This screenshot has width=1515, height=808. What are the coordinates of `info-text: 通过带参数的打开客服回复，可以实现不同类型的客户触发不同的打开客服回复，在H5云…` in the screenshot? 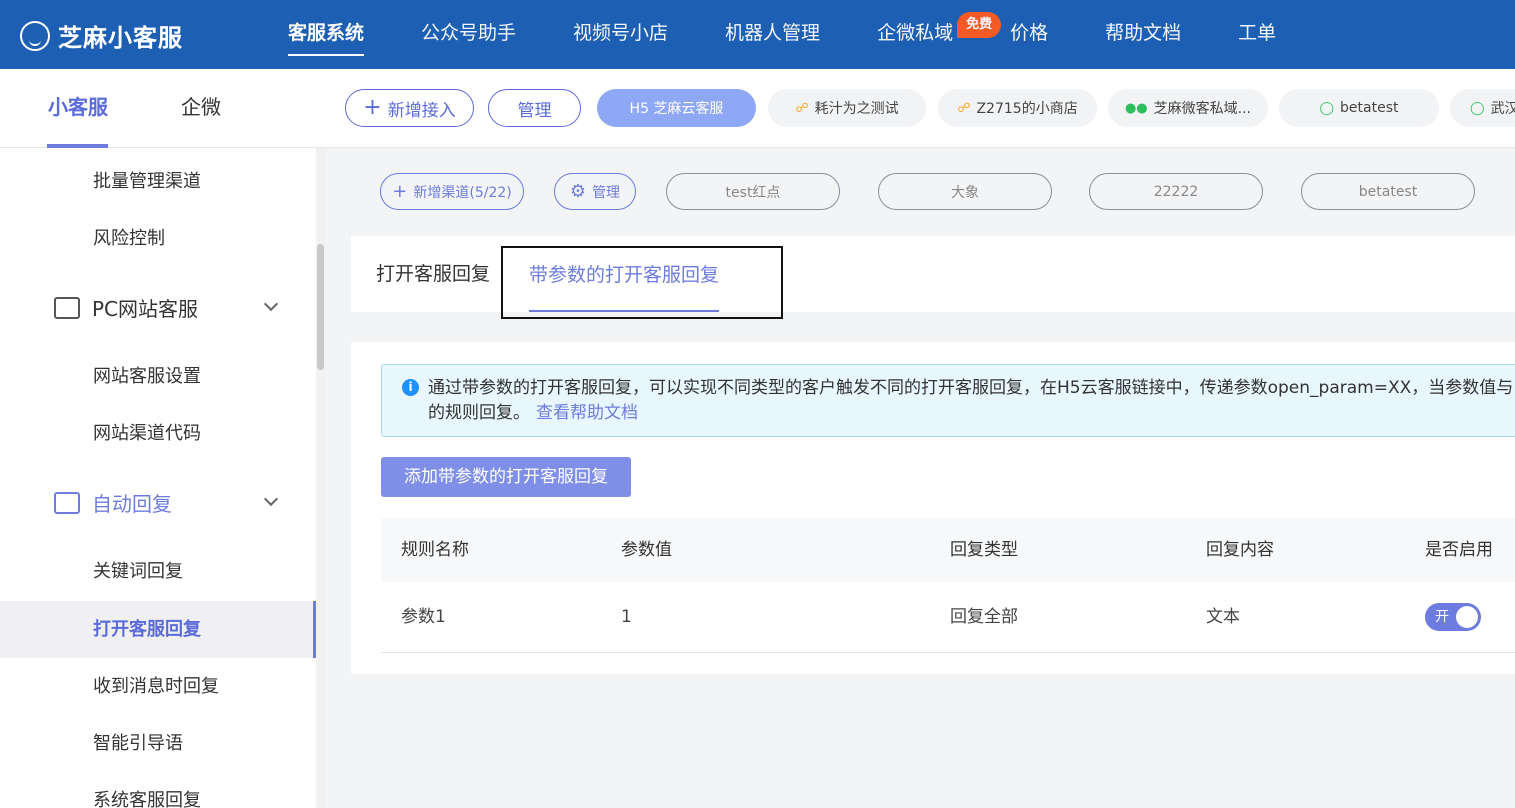 It's located at (971, 388).